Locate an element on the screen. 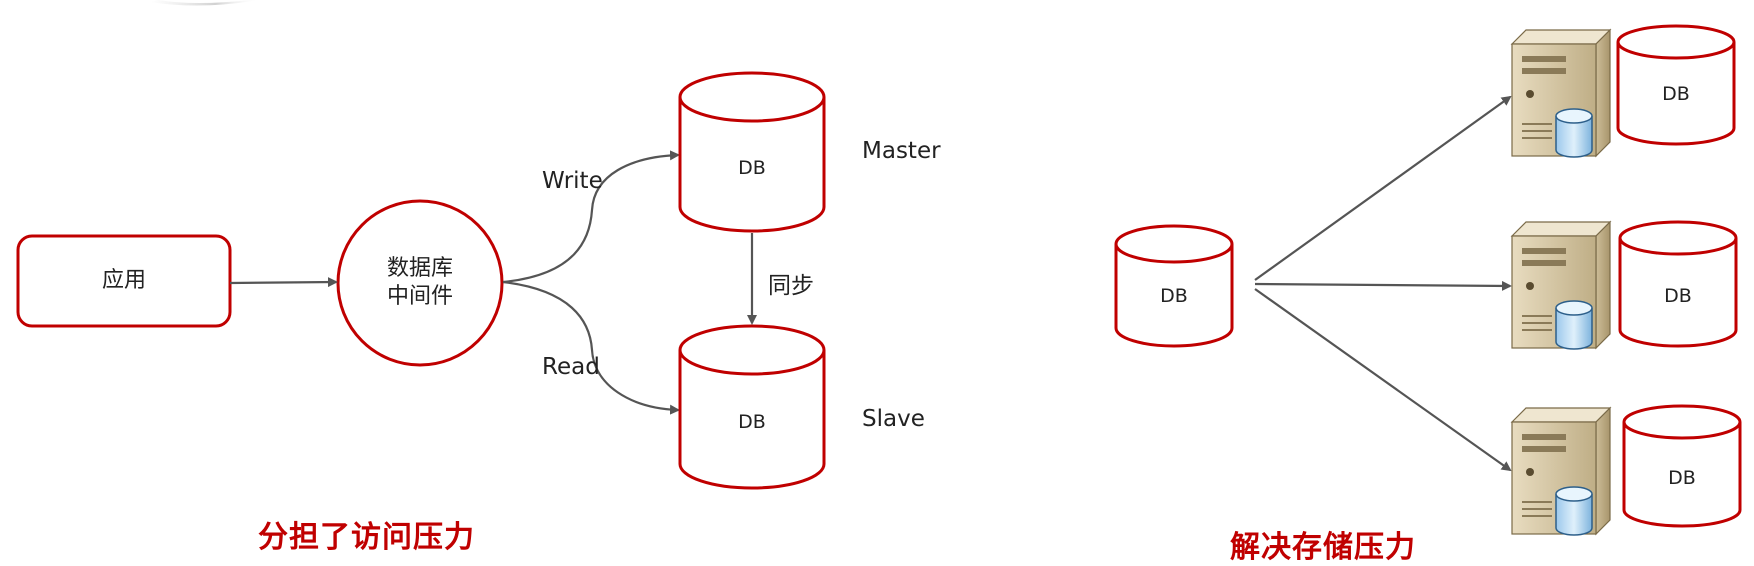  shard-db-label-3: DB is located at coordinates (1682, 478).